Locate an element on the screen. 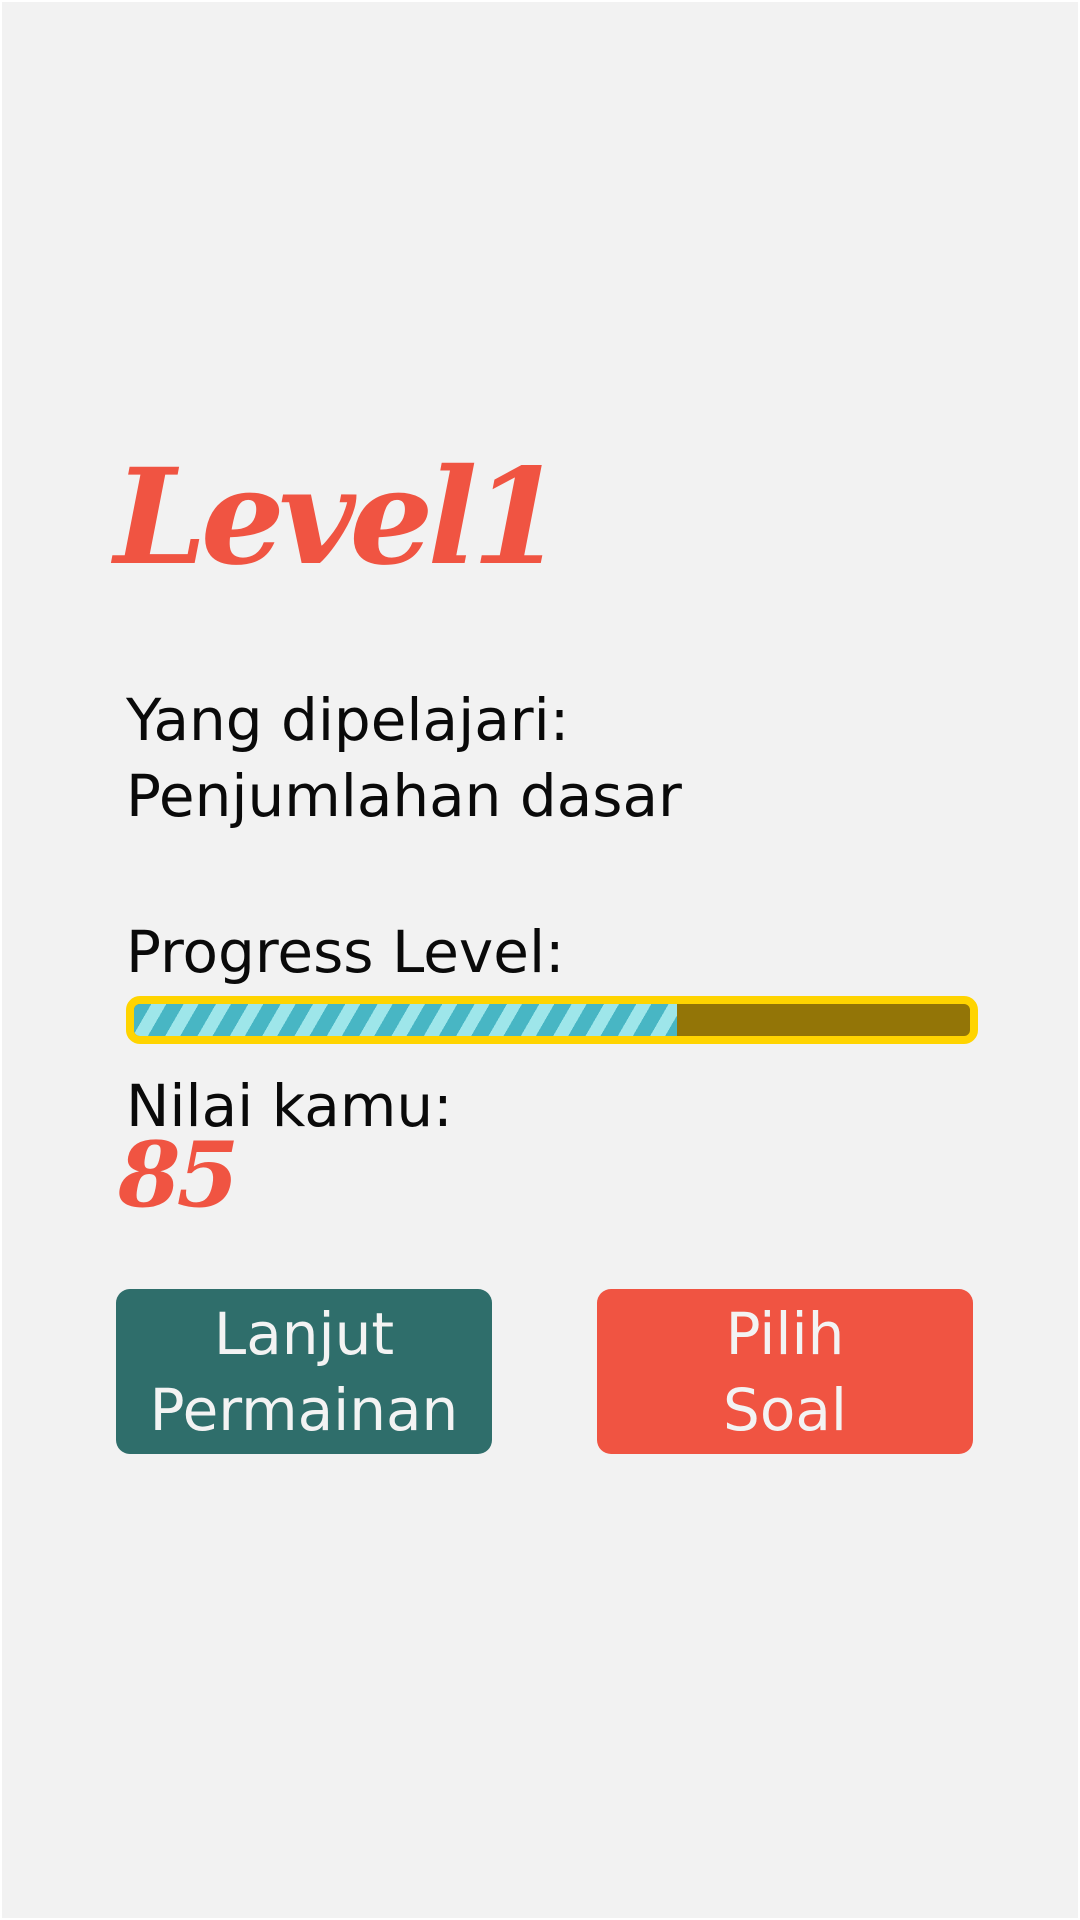 This screenshot has width=1080, height=1920. continue-game-button: Lanjut Permainan is located at coordinates (304, 1371).